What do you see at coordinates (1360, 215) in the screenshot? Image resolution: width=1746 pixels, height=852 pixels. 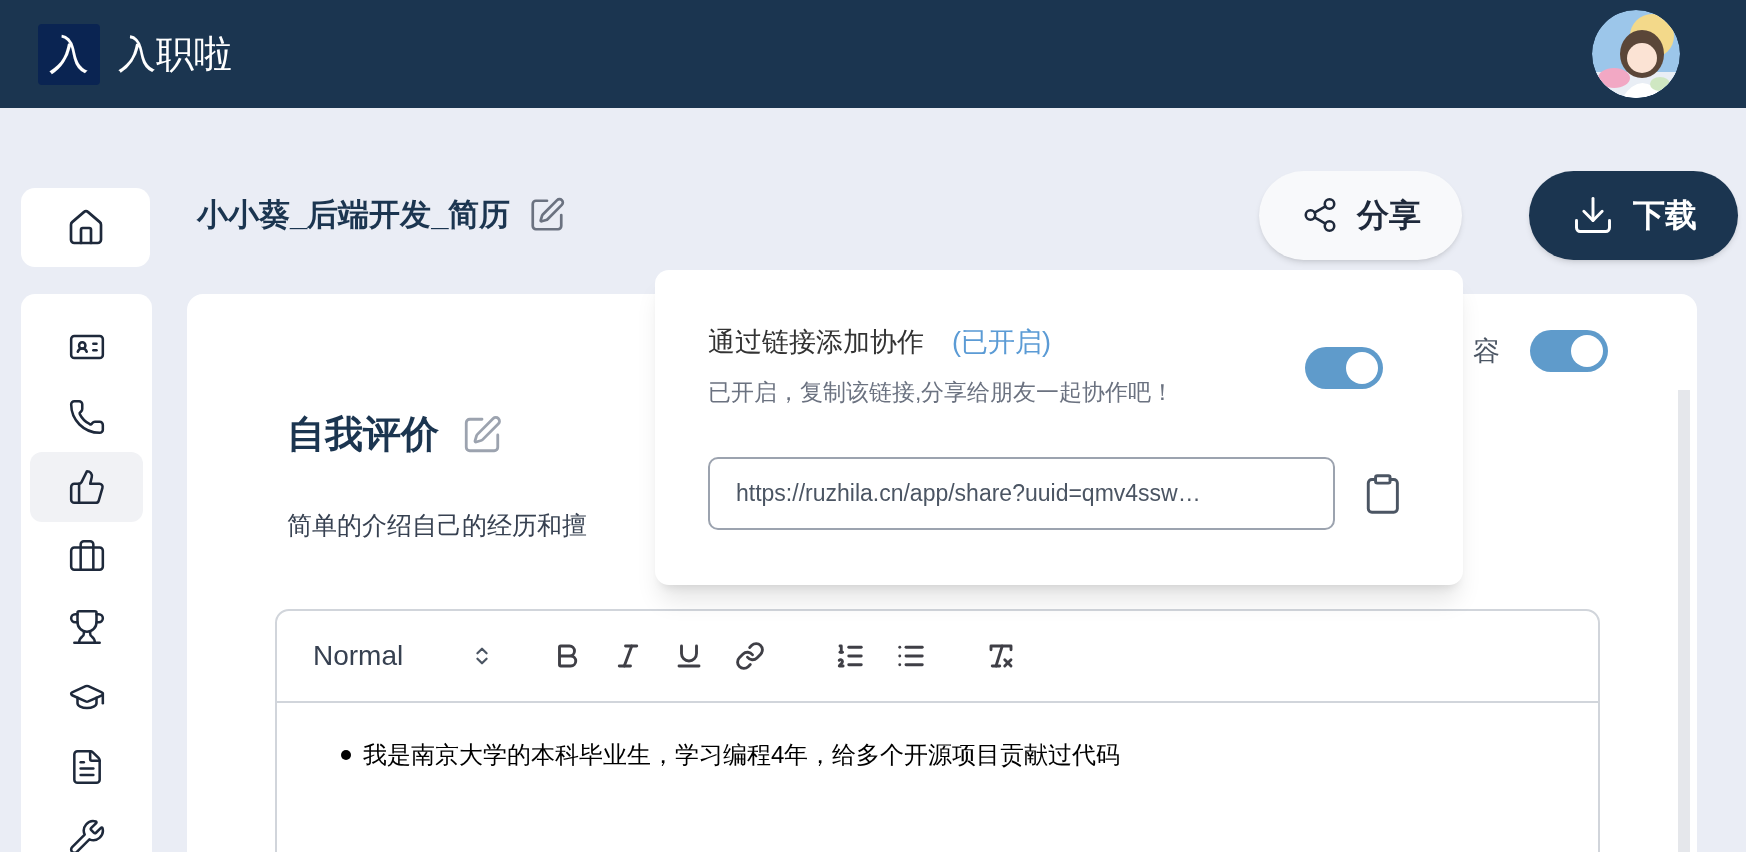 I see `share-button: 分享` at bounding box center [1360, 215].